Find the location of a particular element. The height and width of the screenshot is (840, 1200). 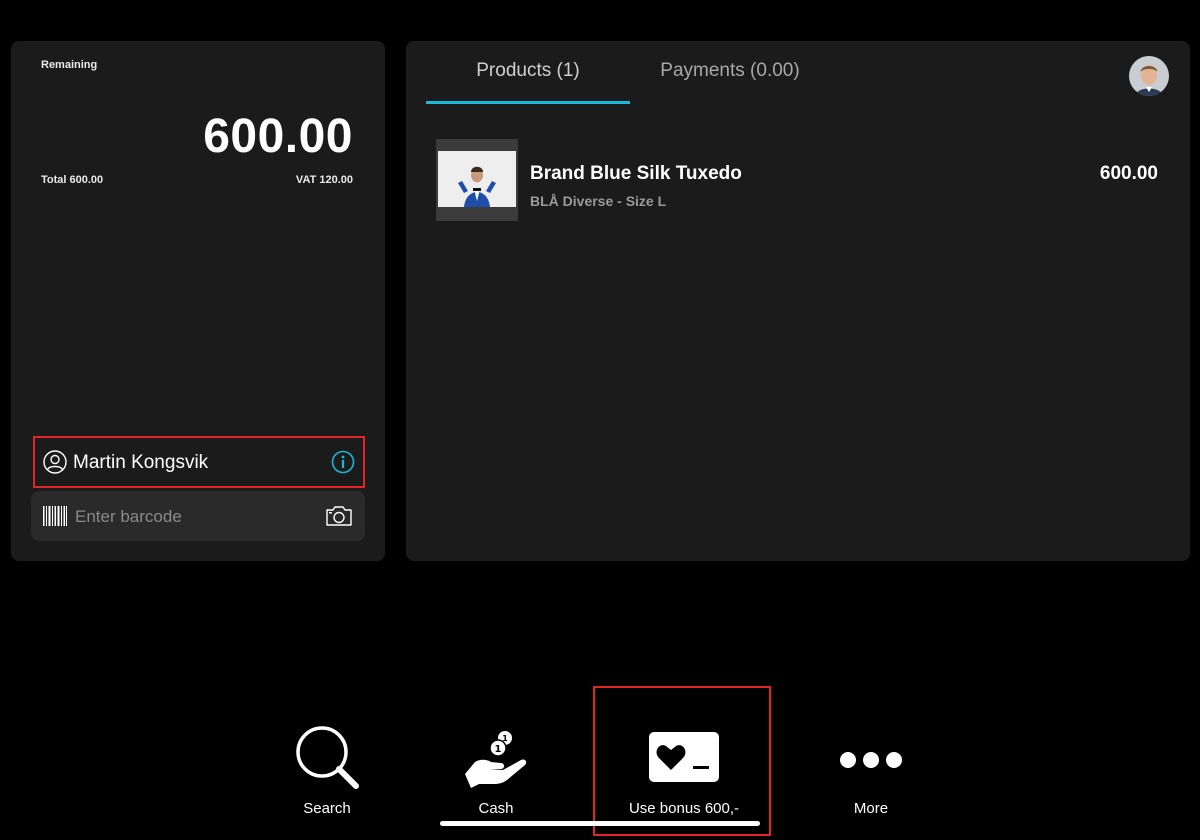

home-indicator is located at coordinates (600, 823).